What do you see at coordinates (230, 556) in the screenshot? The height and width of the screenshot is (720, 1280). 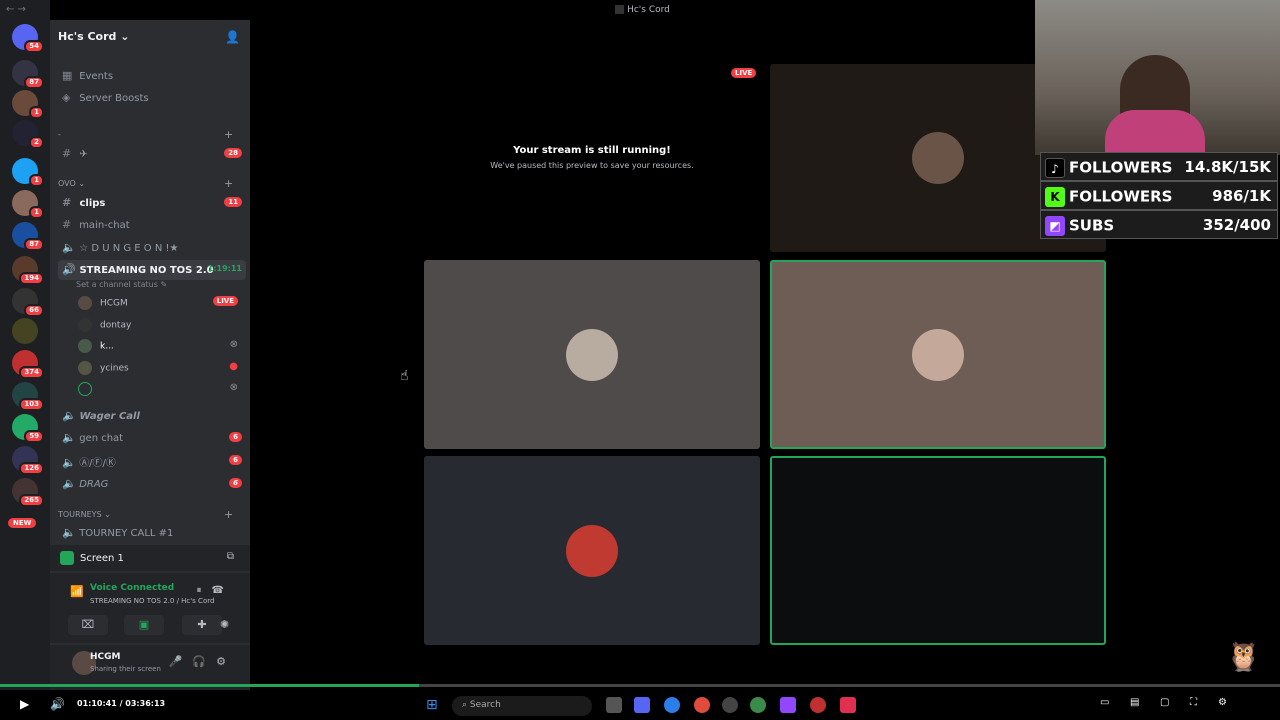 I see `popout-icon: ⧉` at bounding box center [230, 556].